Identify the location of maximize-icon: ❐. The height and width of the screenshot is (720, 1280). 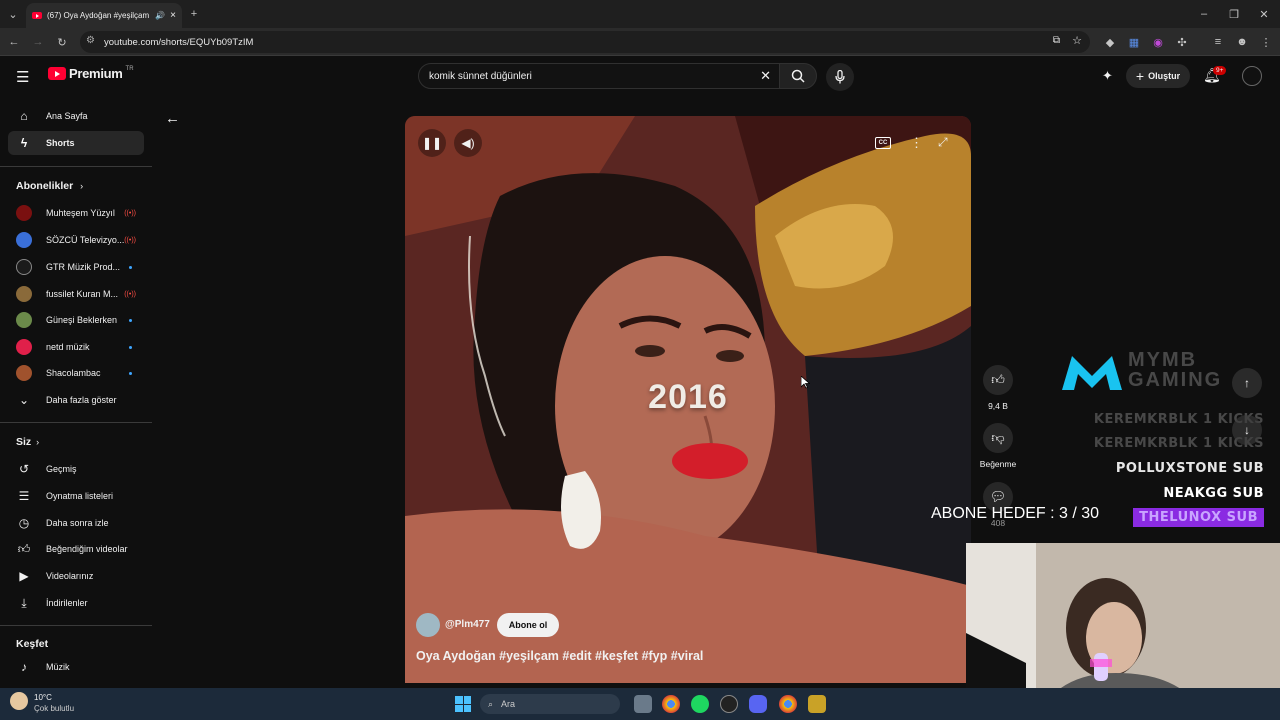
(1234, 14).